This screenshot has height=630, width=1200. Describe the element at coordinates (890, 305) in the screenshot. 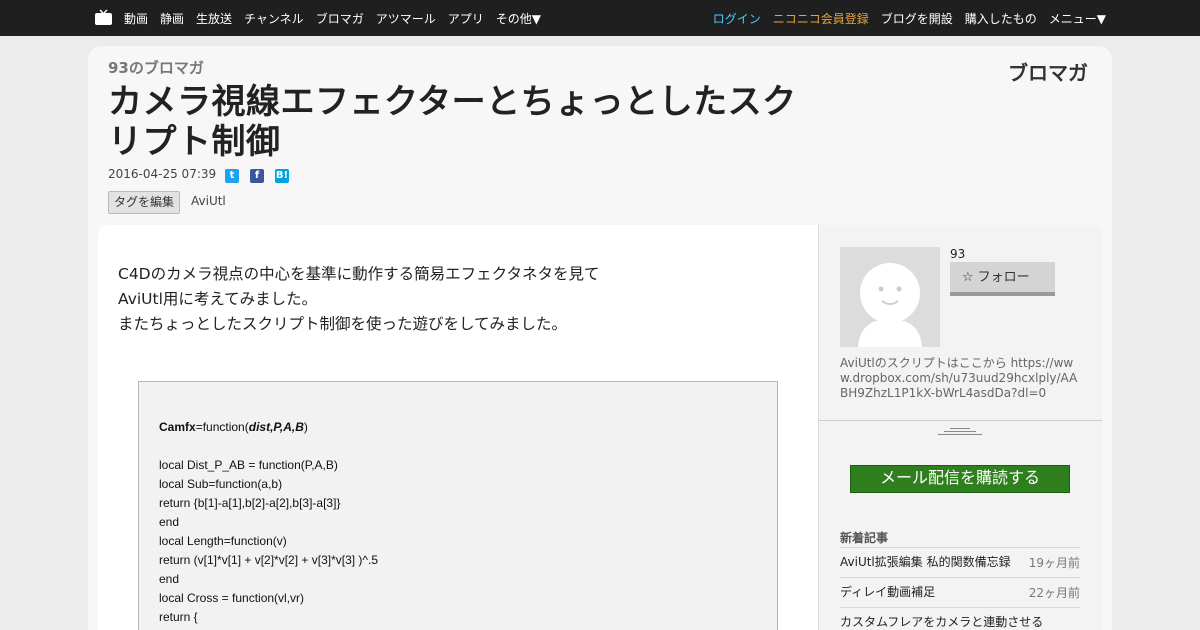

I see `default-user-icon` at that location.